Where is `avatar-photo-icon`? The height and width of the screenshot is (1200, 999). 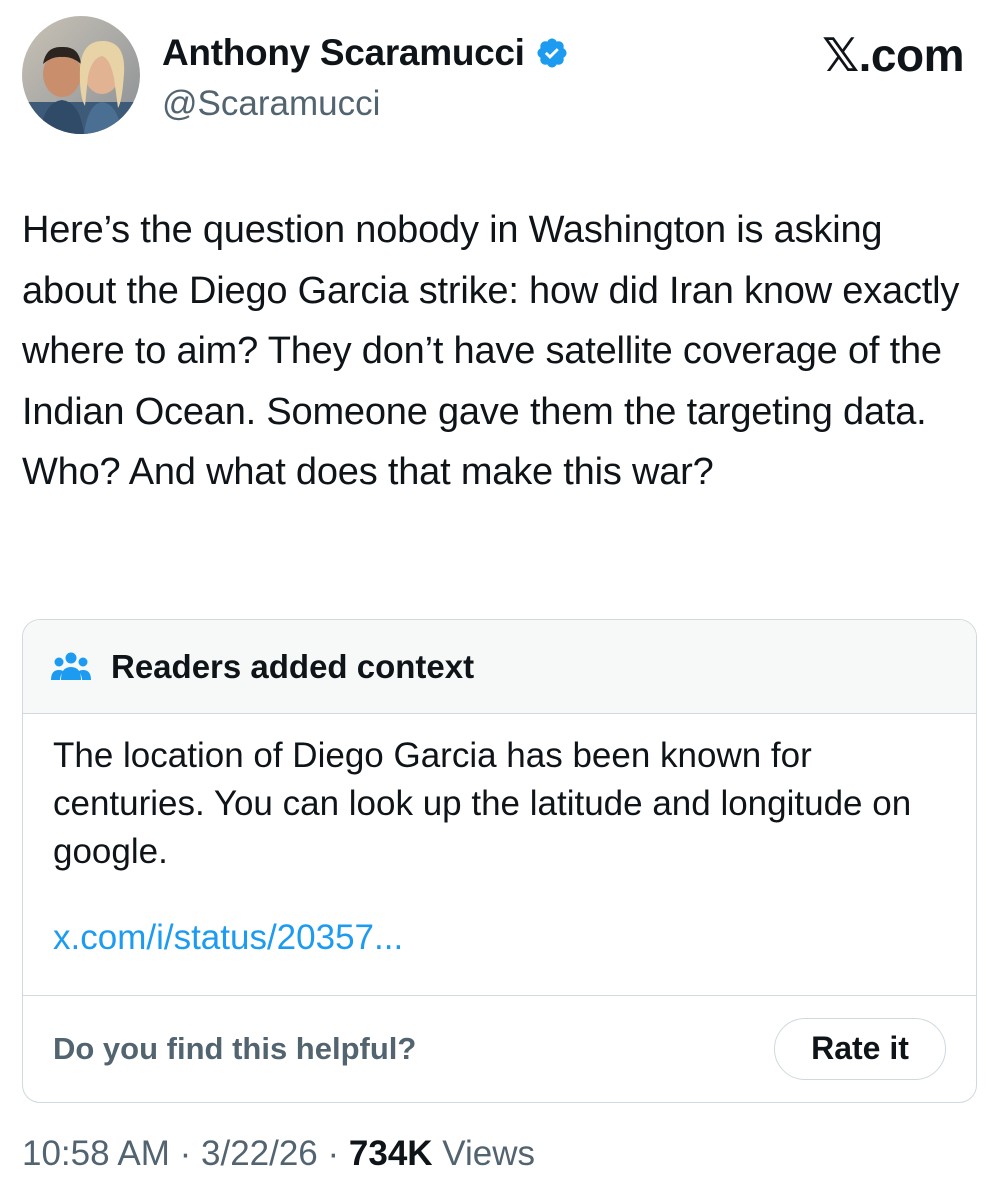 avatar-photo-icon is located at coordinates (81, 75).